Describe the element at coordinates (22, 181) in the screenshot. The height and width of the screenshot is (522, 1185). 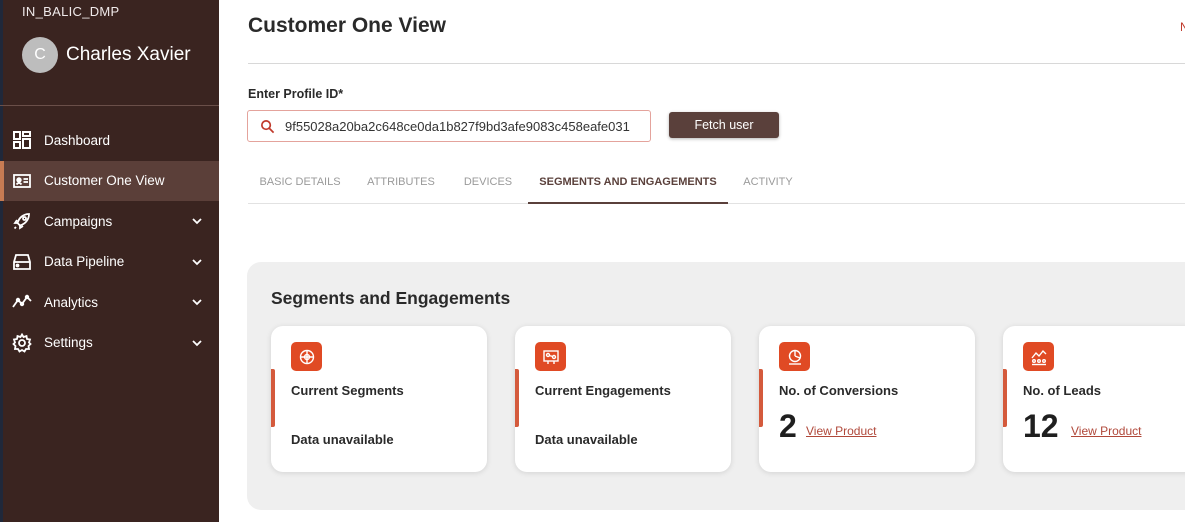
I see `id-card-icon` at that location.